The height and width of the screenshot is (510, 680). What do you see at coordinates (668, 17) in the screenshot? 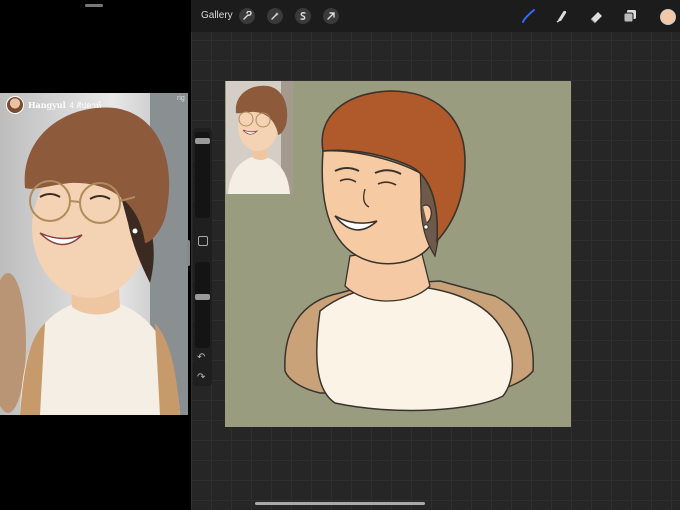
I see `color-picker-swatch` at bounding box center [668, 17].